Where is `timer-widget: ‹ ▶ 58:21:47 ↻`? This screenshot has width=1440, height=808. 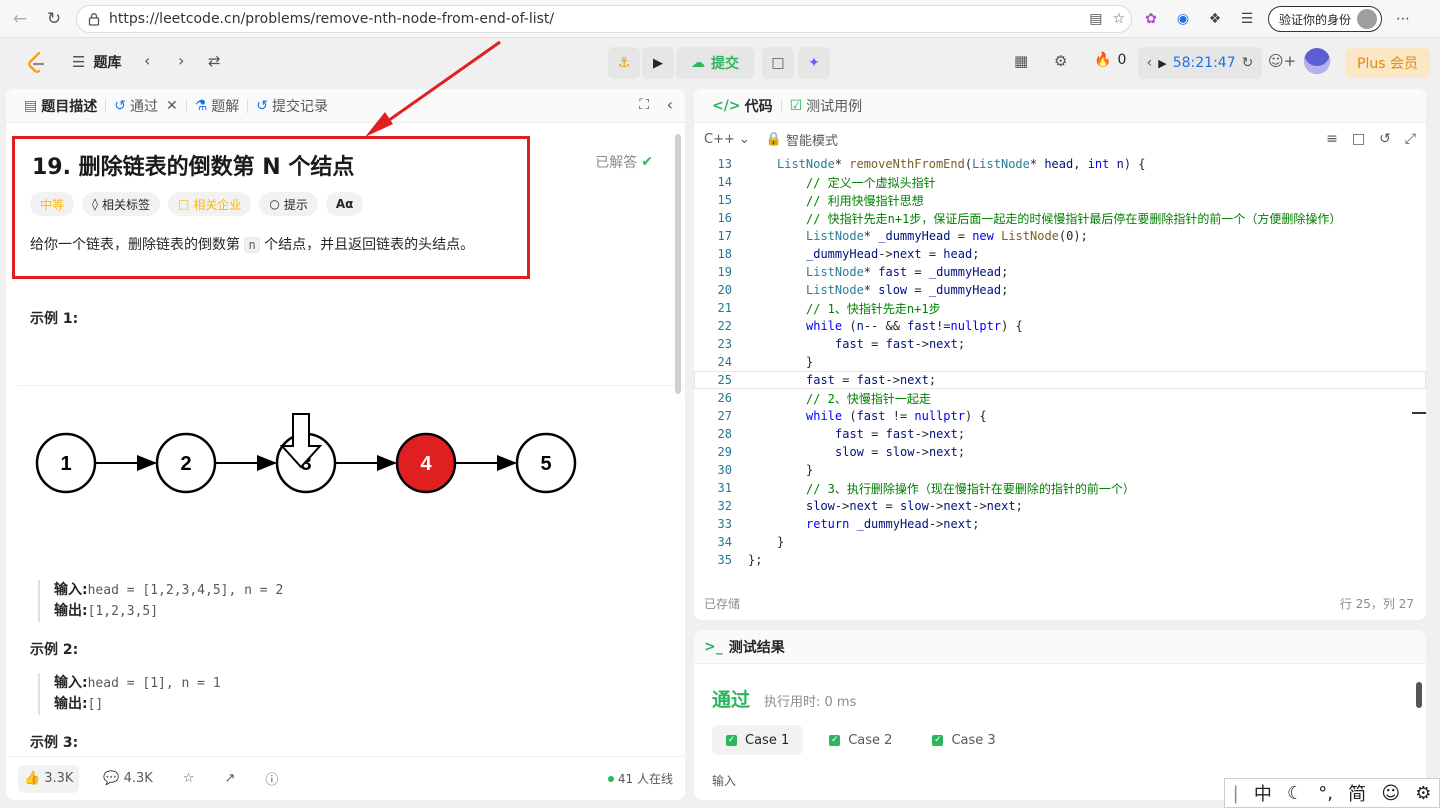 timer-widget: ‹ ▶ 58:21:47 ↻ is located at coordinates (1200, 63).